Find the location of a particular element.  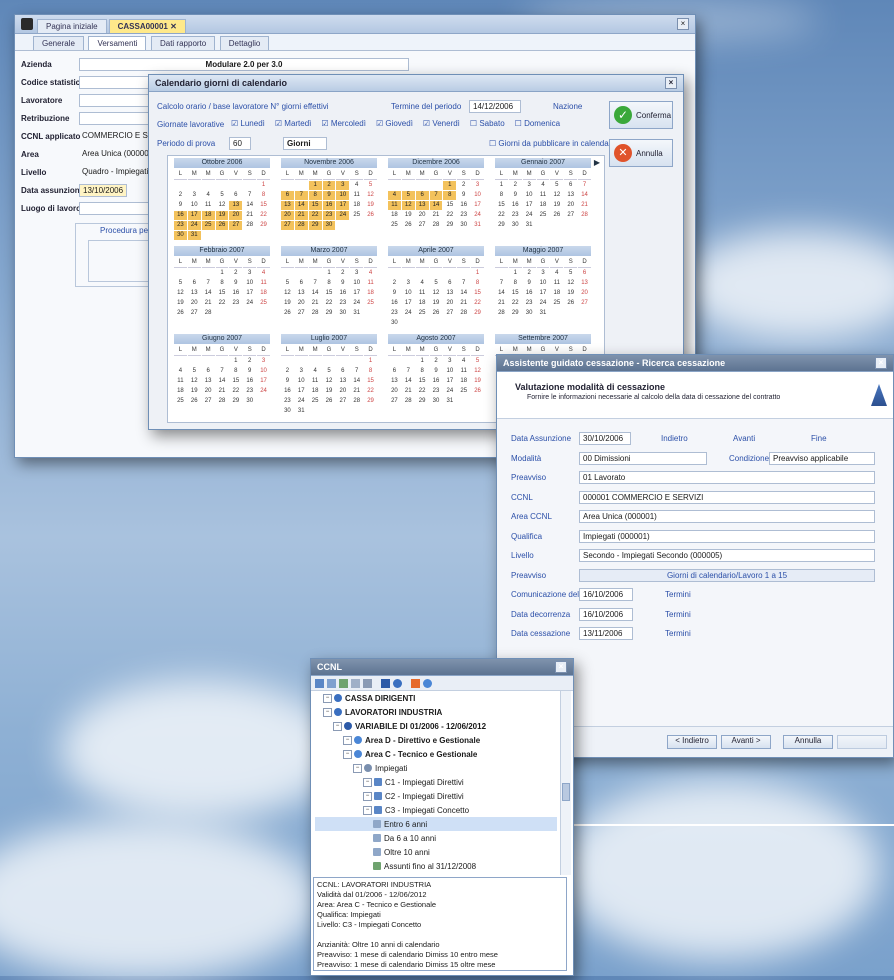

termini-link: Termini is located at coordinates (678, 633).